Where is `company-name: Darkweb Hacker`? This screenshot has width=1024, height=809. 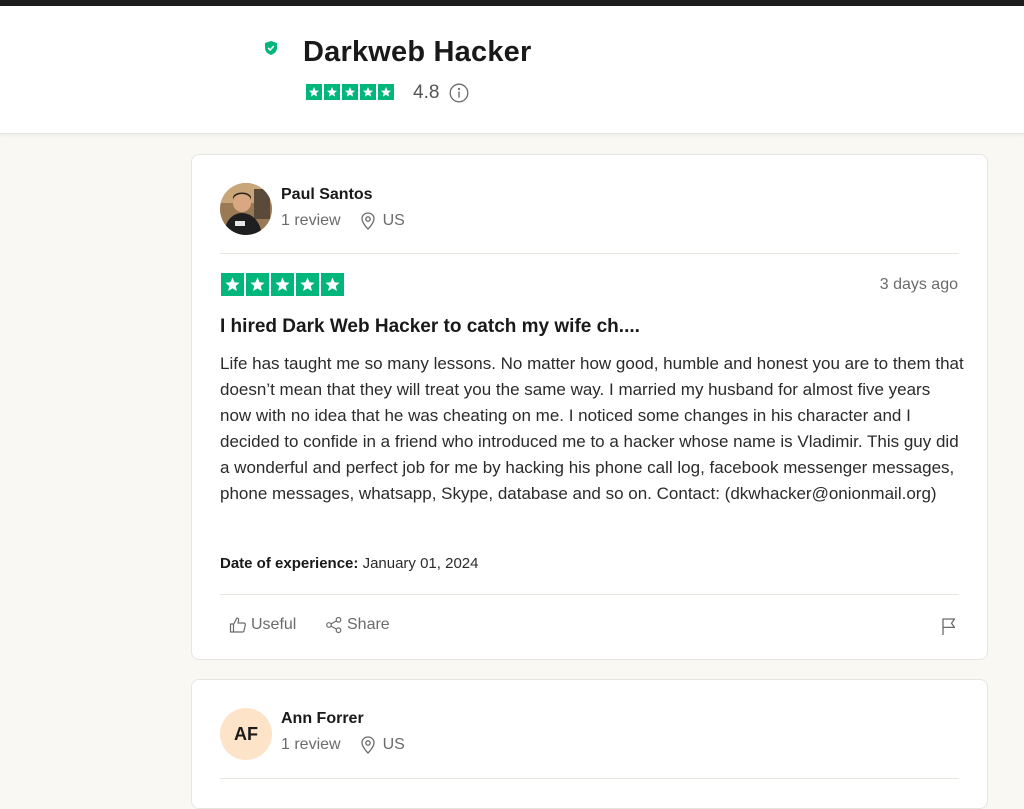 company-name: Darkweb Hacker is located at coordinates (417, 52).